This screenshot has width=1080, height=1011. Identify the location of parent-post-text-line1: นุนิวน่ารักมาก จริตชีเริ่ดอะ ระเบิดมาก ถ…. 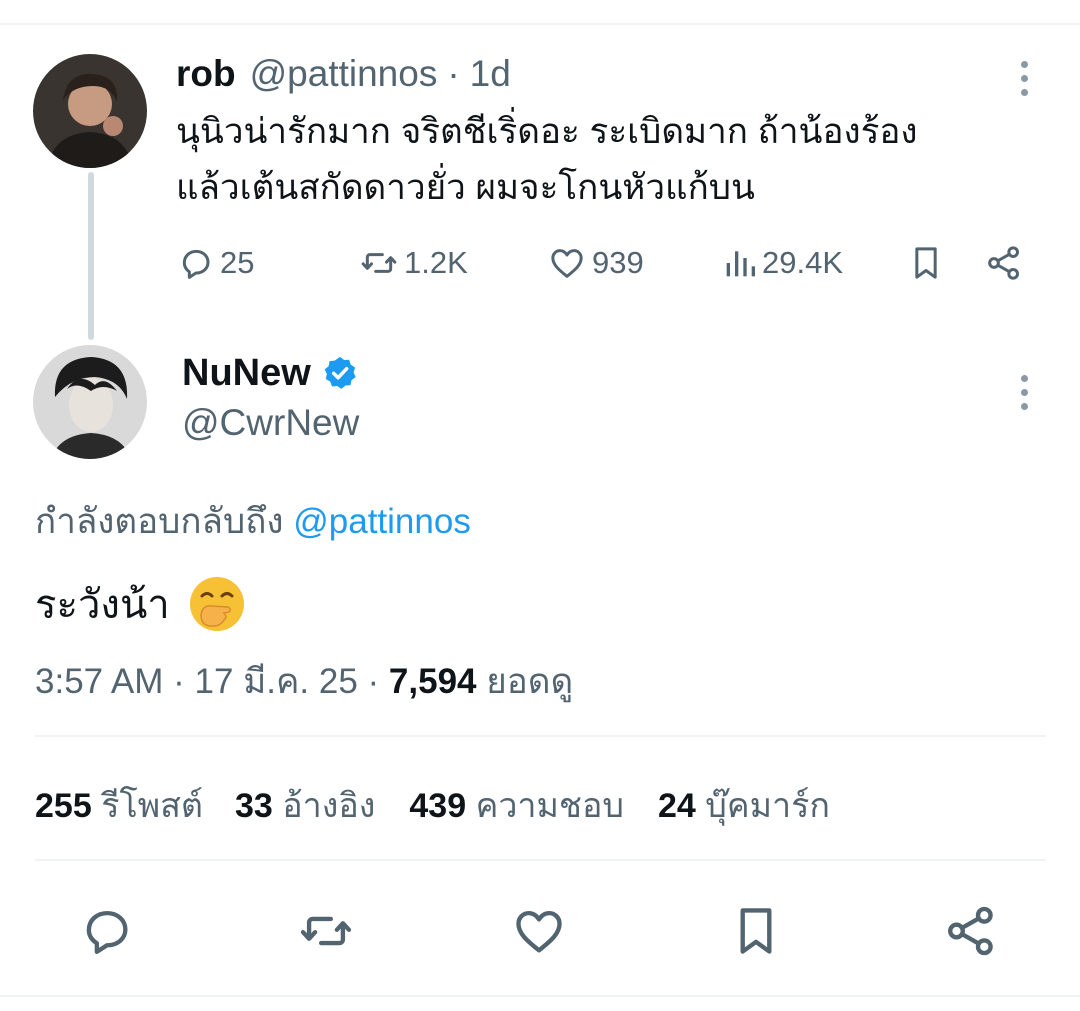
(547, 131).